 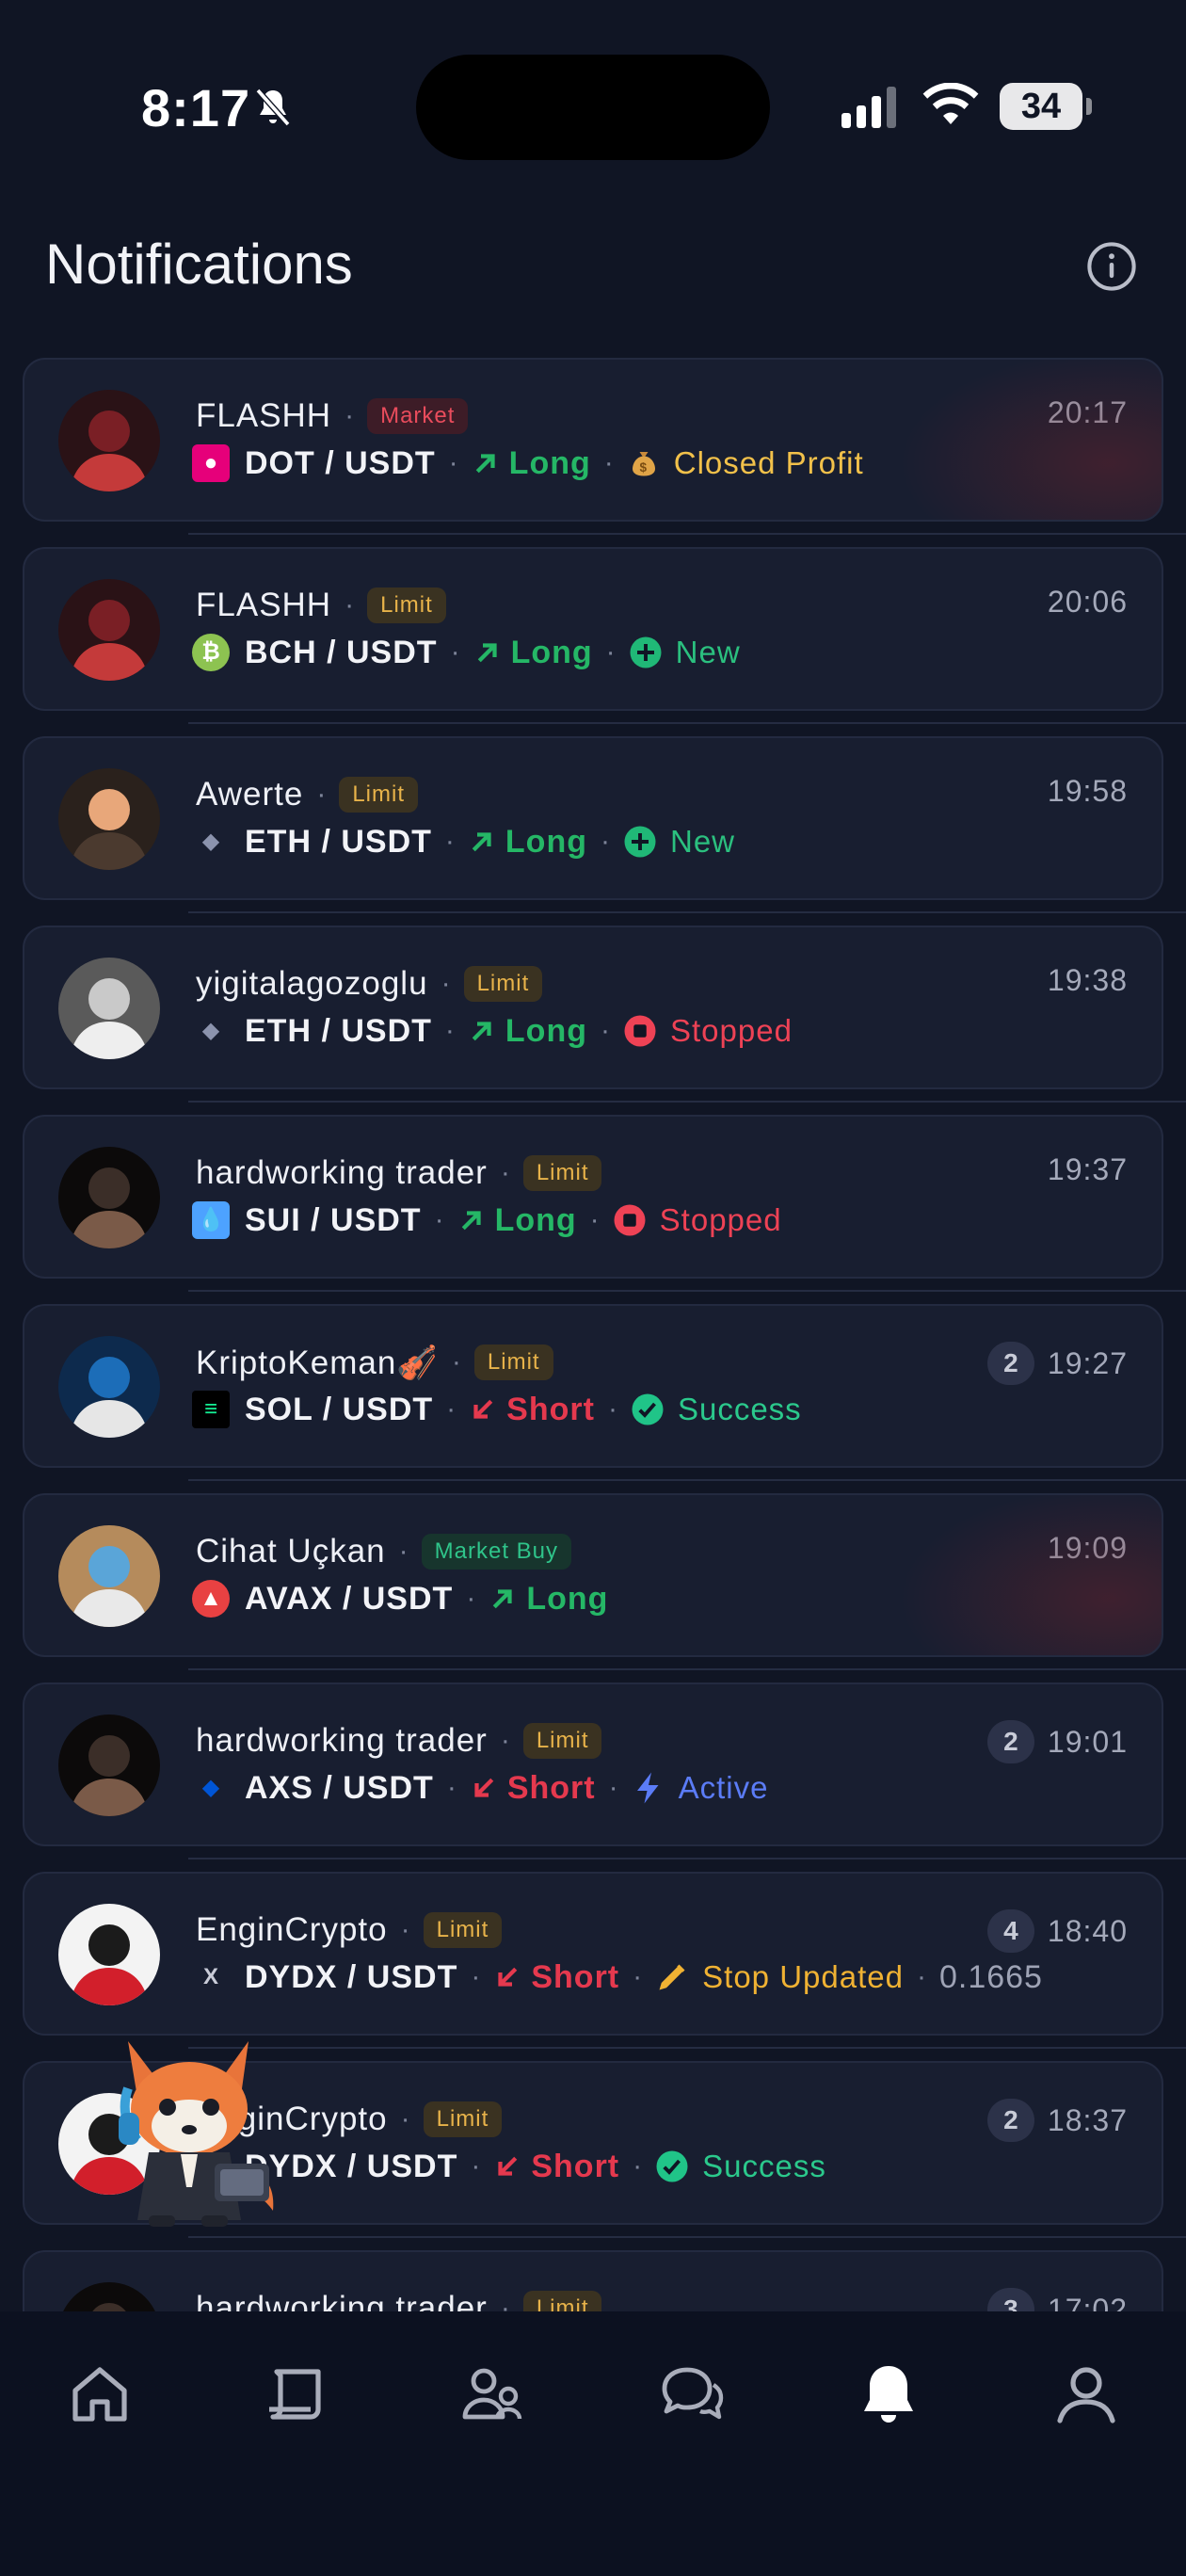 What do you see at coordinates (317, 1363) in the screenshot?
I see `trader-name: KriptoKeman🎻` at bounding box center [317, 1363].